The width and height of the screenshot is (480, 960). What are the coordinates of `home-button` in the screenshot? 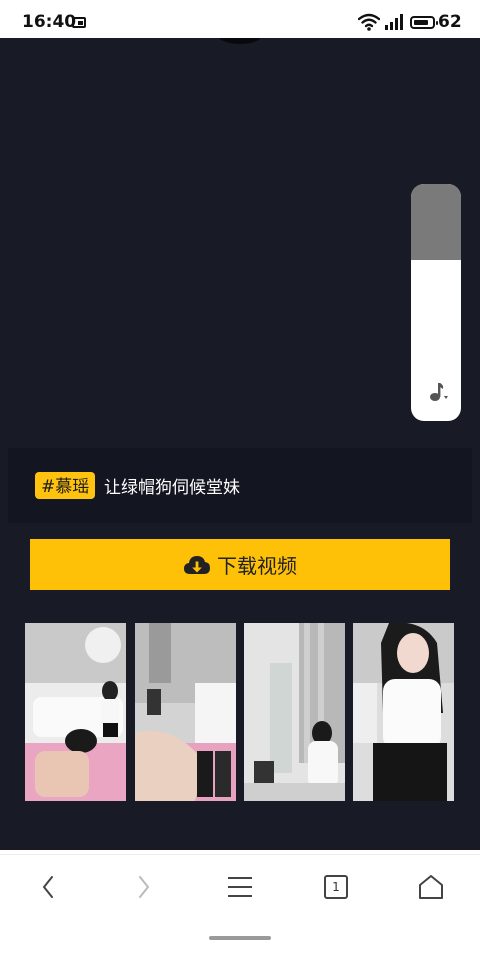 It's located at (431, 887).